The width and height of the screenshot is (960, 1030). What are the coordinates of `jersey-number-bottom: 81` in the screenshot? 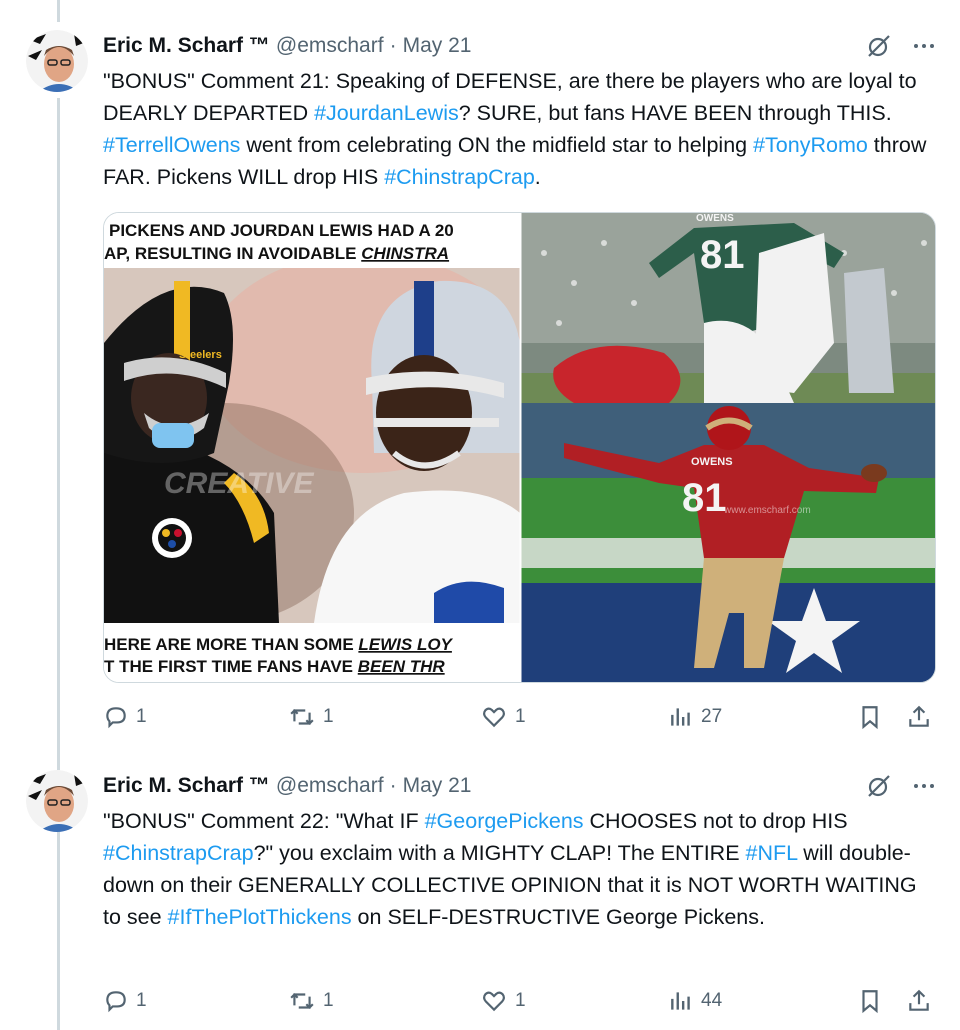 It's located at (704, 498).